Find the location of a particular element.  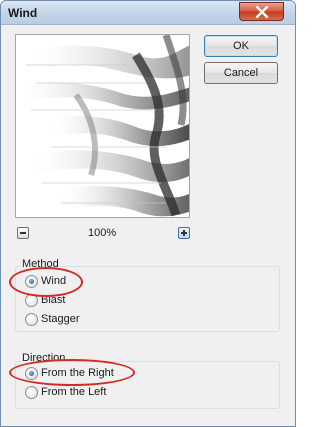

close-button is located at coordinates (261, 11).